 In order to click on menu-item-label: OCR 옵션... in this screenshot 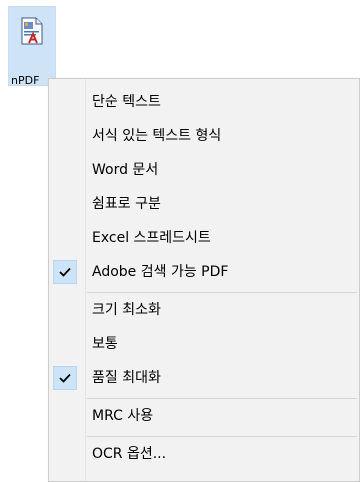, I will do `click(129, 454)`.